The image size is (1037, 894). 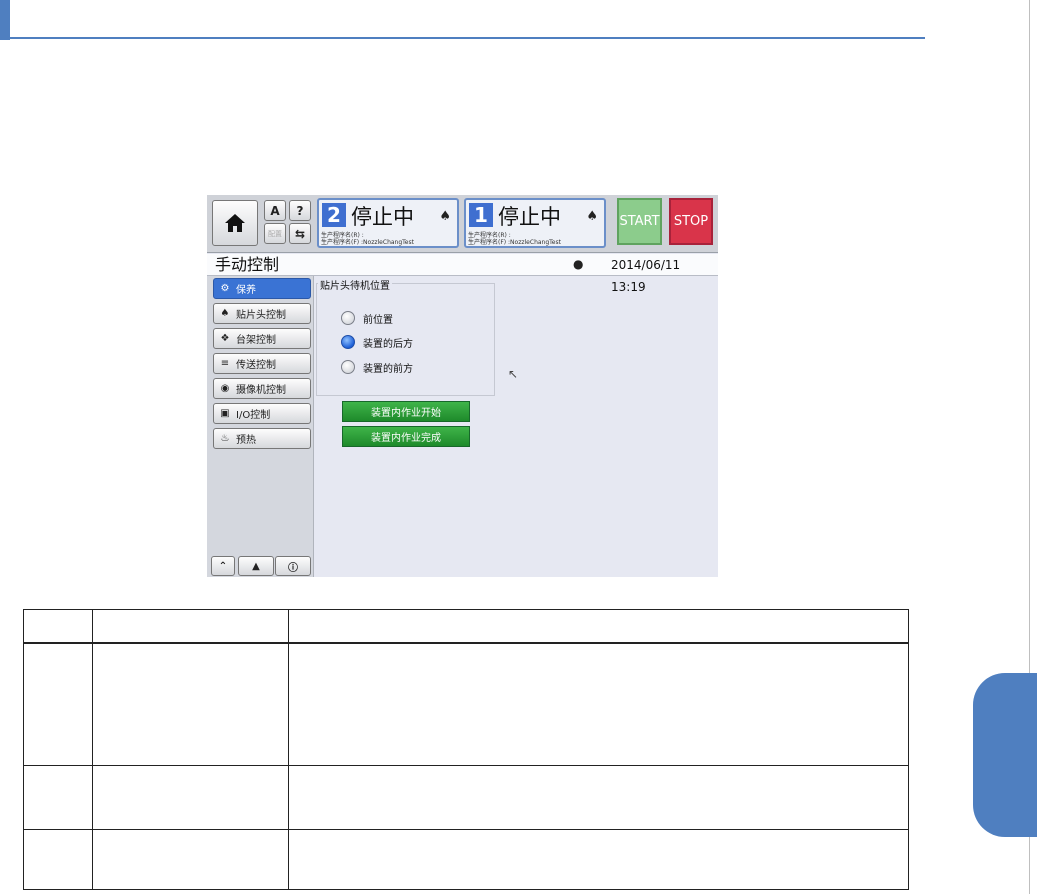 I want to click on info-button: ⓘ, so click(x=293, y=566).